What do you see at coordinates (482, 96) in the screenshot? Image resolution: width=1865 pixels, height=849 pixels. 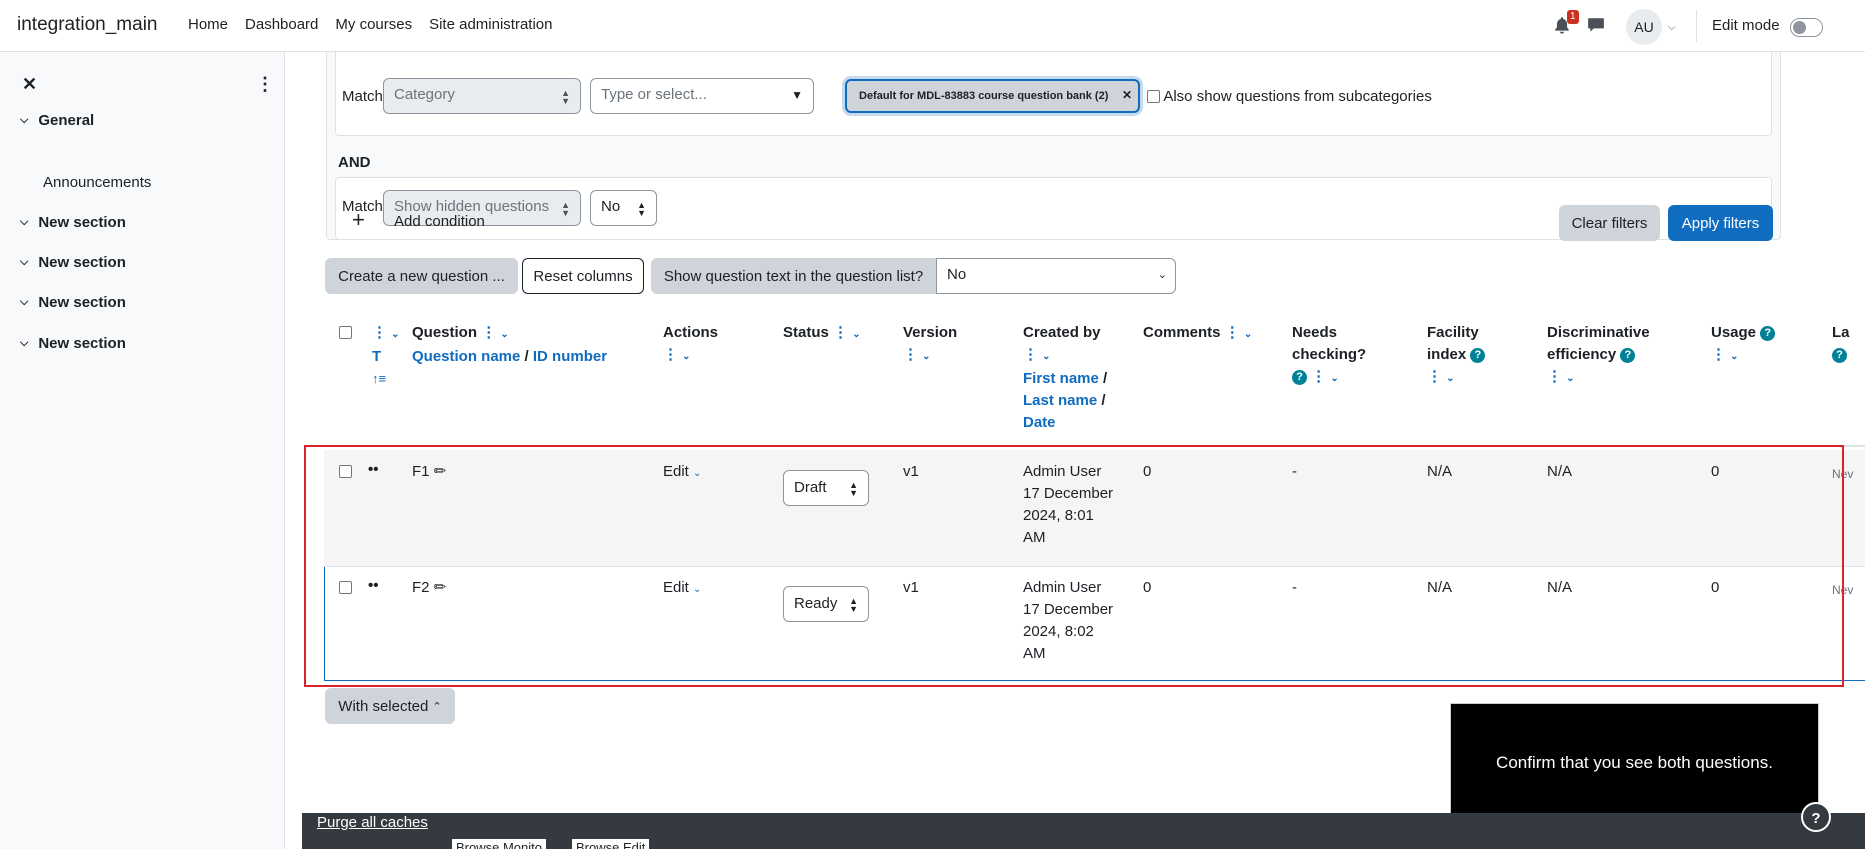 I see `filter-type-select: Category ▲ ▼` at bounding box center [482, 96].